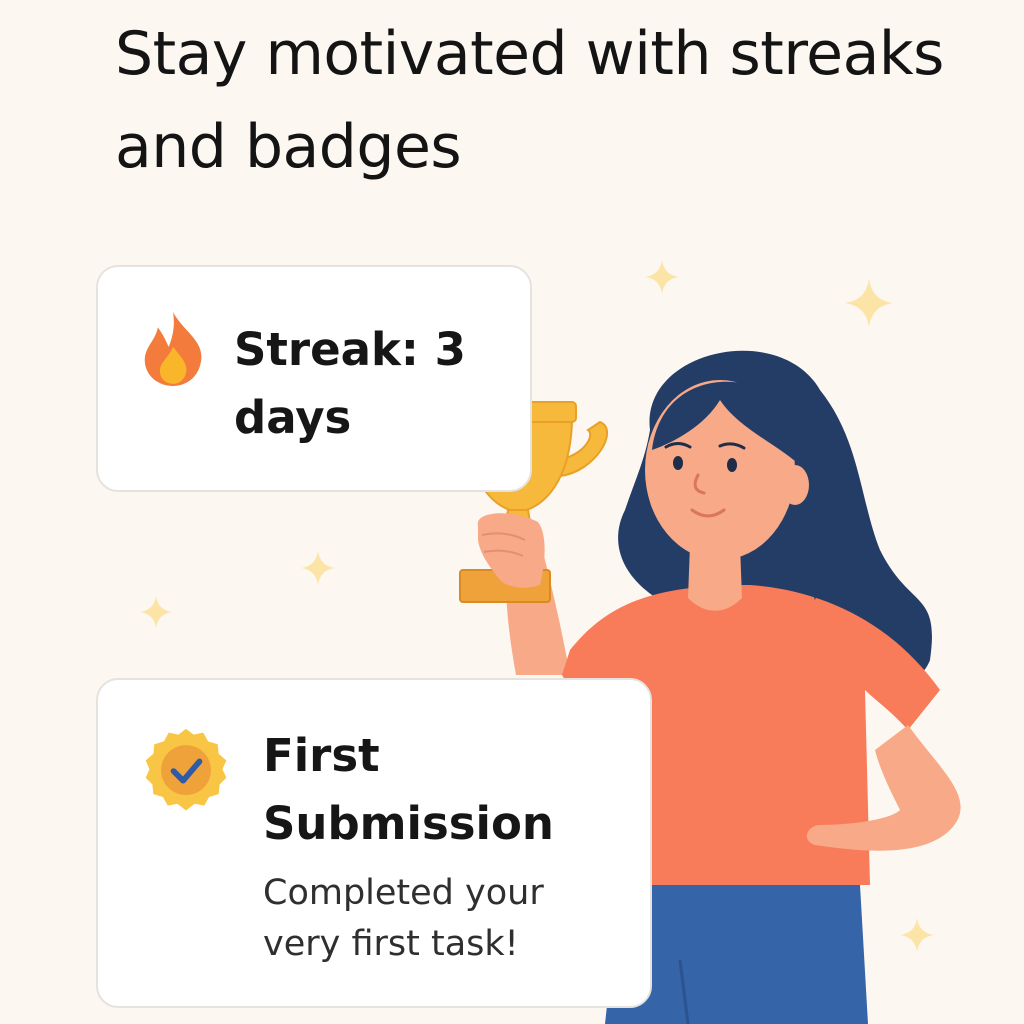  What do you see at coordinates (350, 384) in the screenshot?
I see `streak-label: Streak: 3 days` at bounding box center [350, 384].